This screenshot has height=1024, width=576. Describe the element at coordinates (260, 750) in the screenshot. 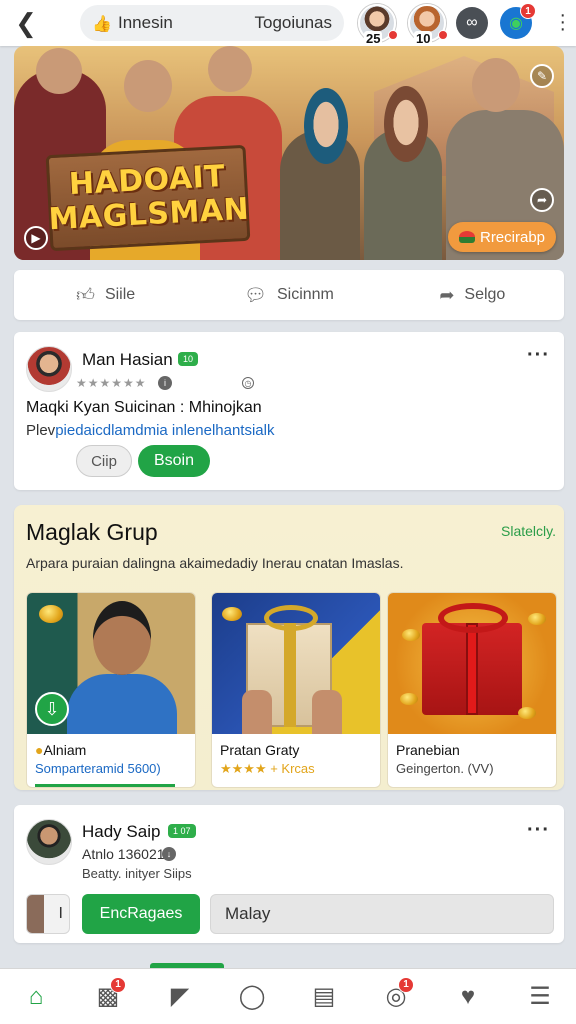

I see `group-card-name: Pratan Graty` at that location.